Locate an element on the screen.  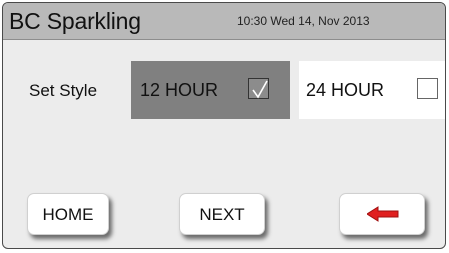
back-button is located at coordinates (382, 214).